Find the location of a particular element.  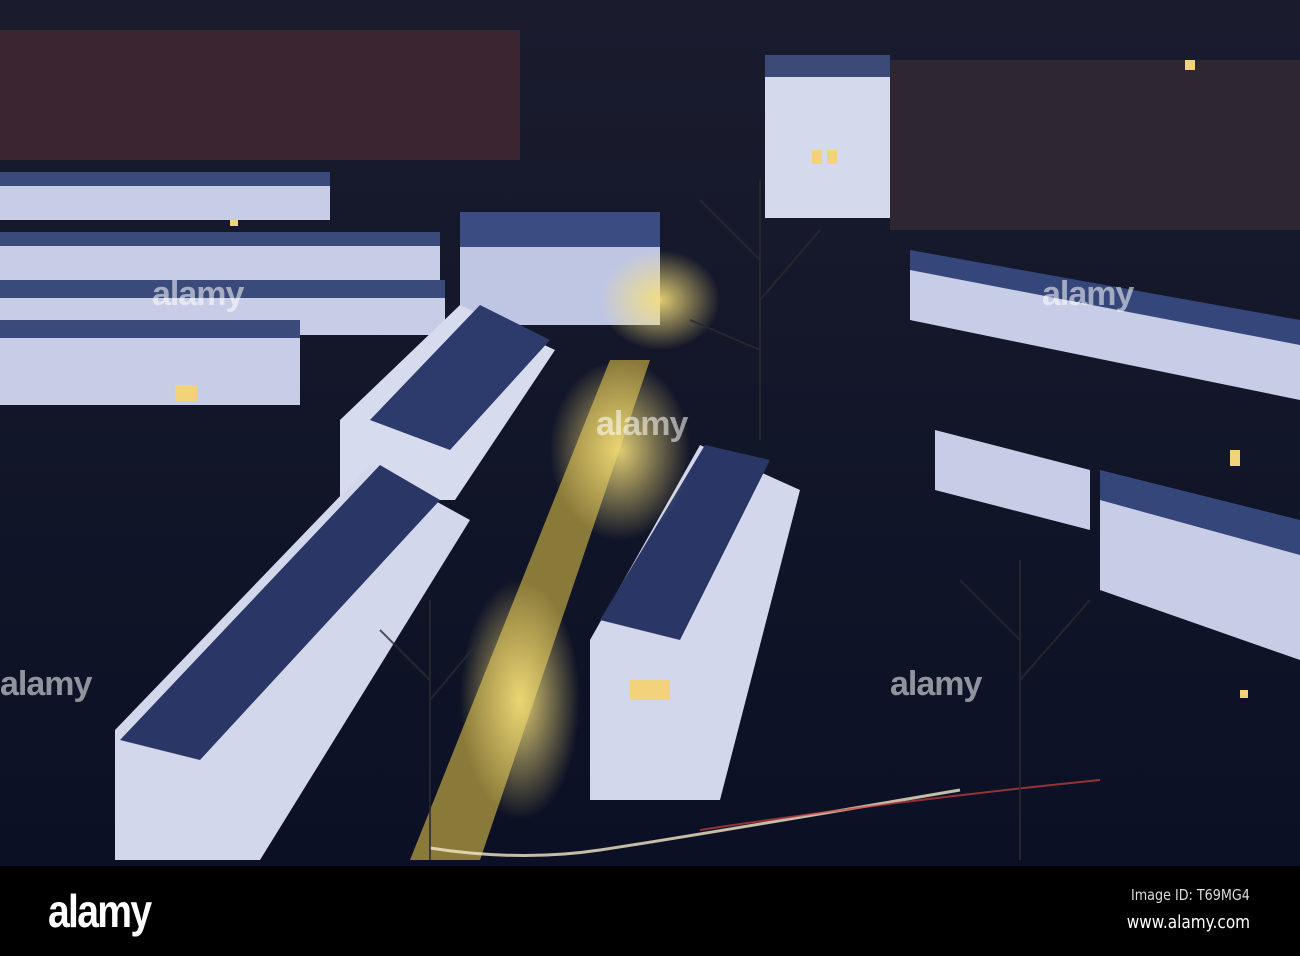

image-id: Image ID: T69MG4 is located at coordinates (1190, 895).